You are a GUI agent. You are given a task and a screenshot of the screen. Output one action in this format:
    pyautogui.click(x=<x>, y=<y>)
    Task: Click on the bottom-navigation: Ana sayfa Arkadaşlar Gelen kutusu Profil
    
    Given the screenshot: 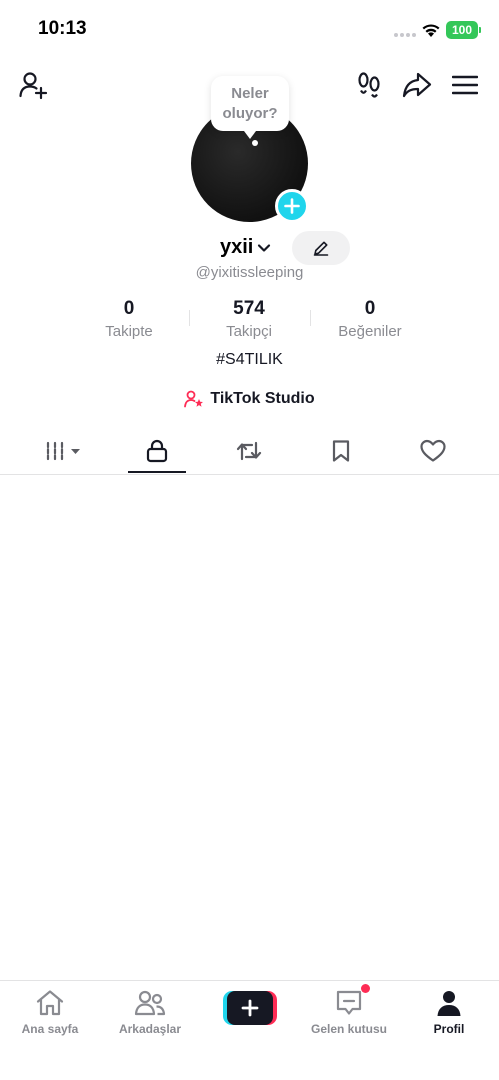 What is the action you would take?
    pyautogui.click(x=249, y=1030)
    